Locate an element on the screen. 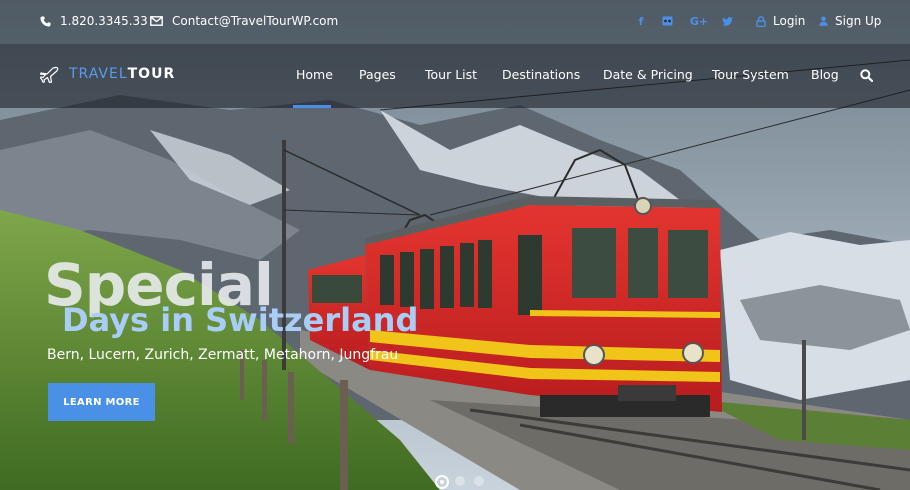 This screenshot has height=490, width=910. nav-pages: Pages is located at coordinates (377, 74).